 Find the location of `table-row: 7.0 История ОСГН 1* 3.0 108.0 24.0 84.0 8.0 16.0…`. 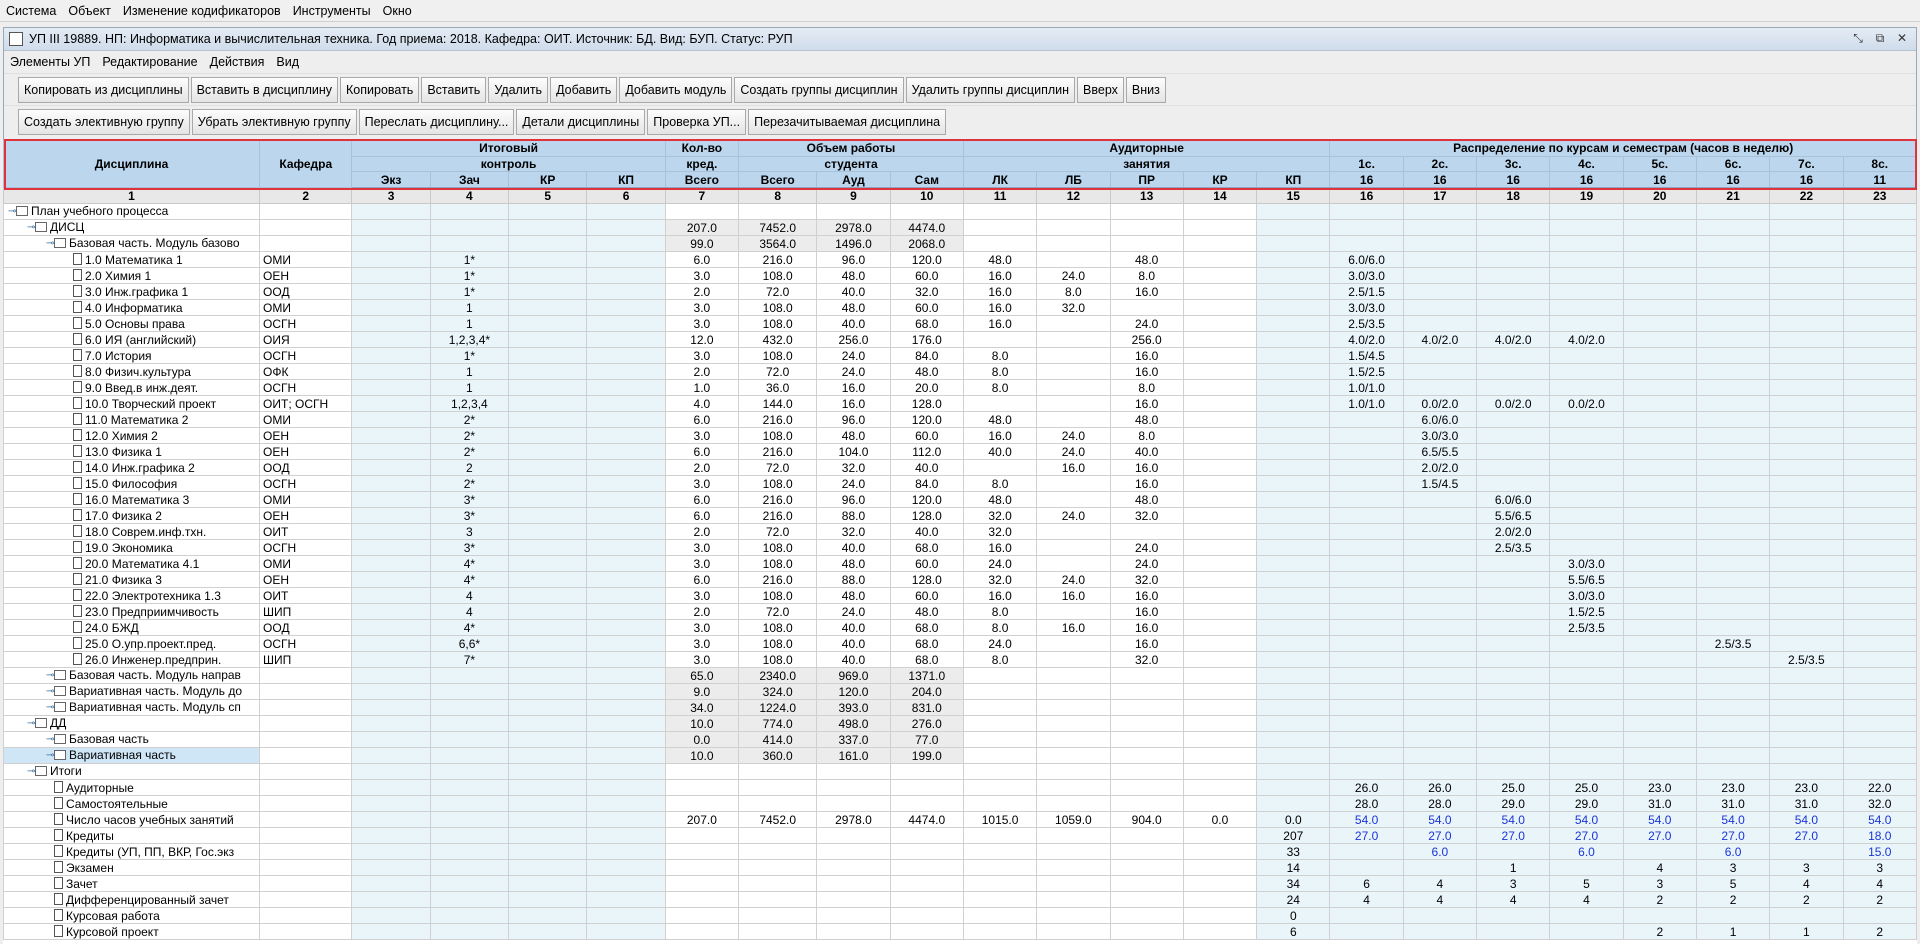

table-row: 7.0 История ОСГН 1* 3.0 108.0 24.0 84.0 8.0 16.0… is located at coordinates (960, 356).